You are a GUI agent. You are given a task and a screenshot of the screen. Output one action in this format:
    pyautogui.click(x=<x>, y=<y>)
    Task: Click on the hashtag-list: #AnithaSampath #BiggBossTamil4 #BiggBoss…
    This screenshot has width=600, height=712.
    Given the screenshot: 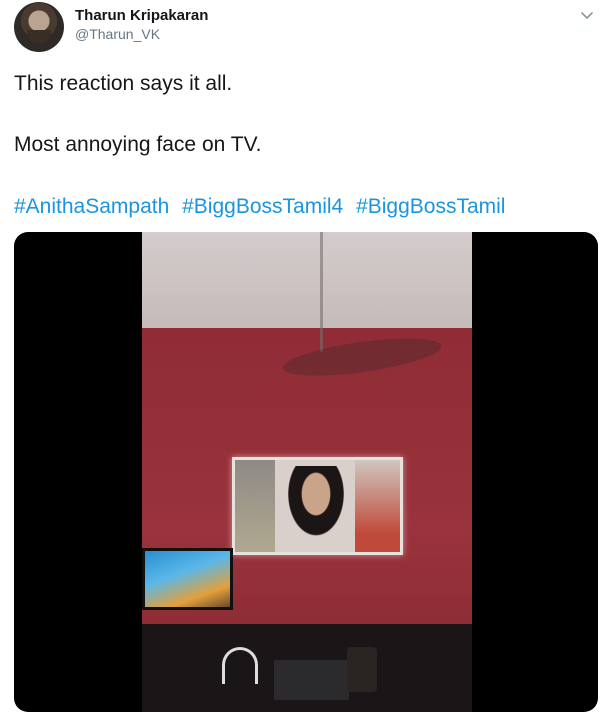 What is the action you would take?
    pyautogui.click(x=302, y=207)
    